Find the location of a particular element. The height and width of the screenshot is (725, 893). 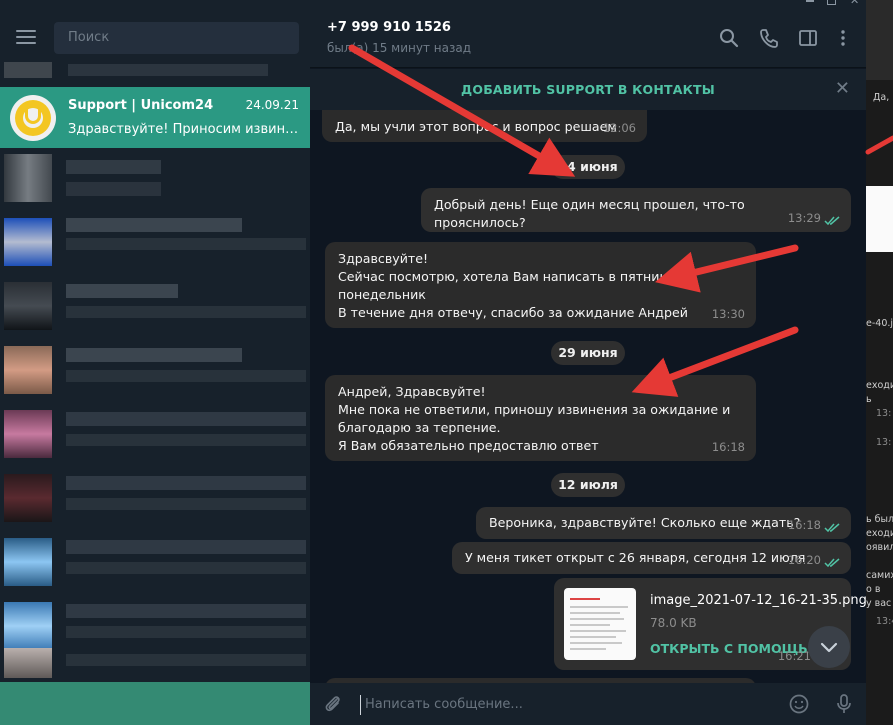

close-icon: ✕ is located at coordinates (842, 89).